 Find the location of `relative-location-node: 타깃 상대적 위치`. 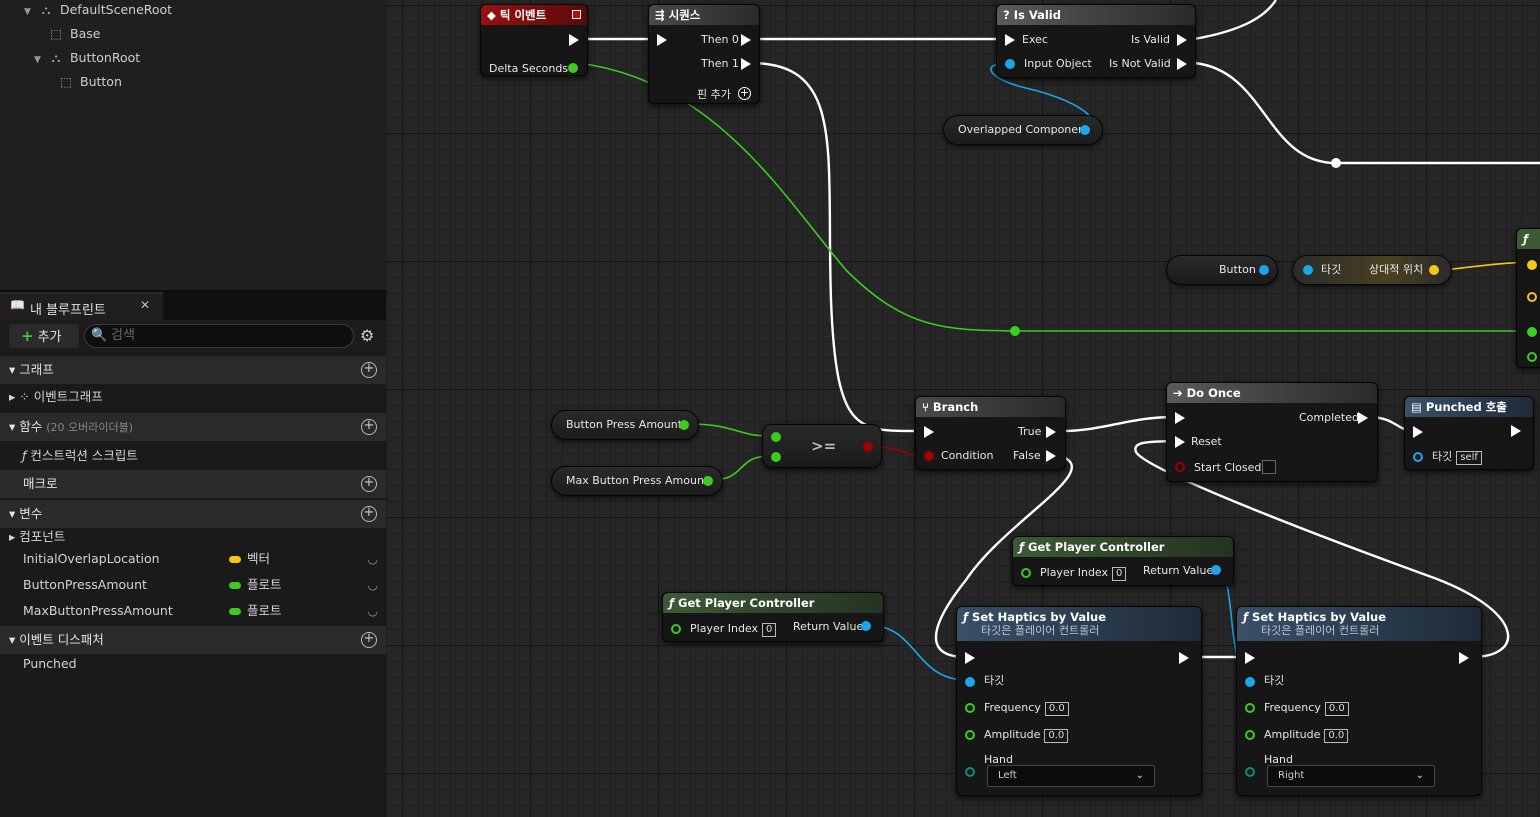

relative-location-node: 타깃 상대적 위치 is located at coordinates (1372, 270).